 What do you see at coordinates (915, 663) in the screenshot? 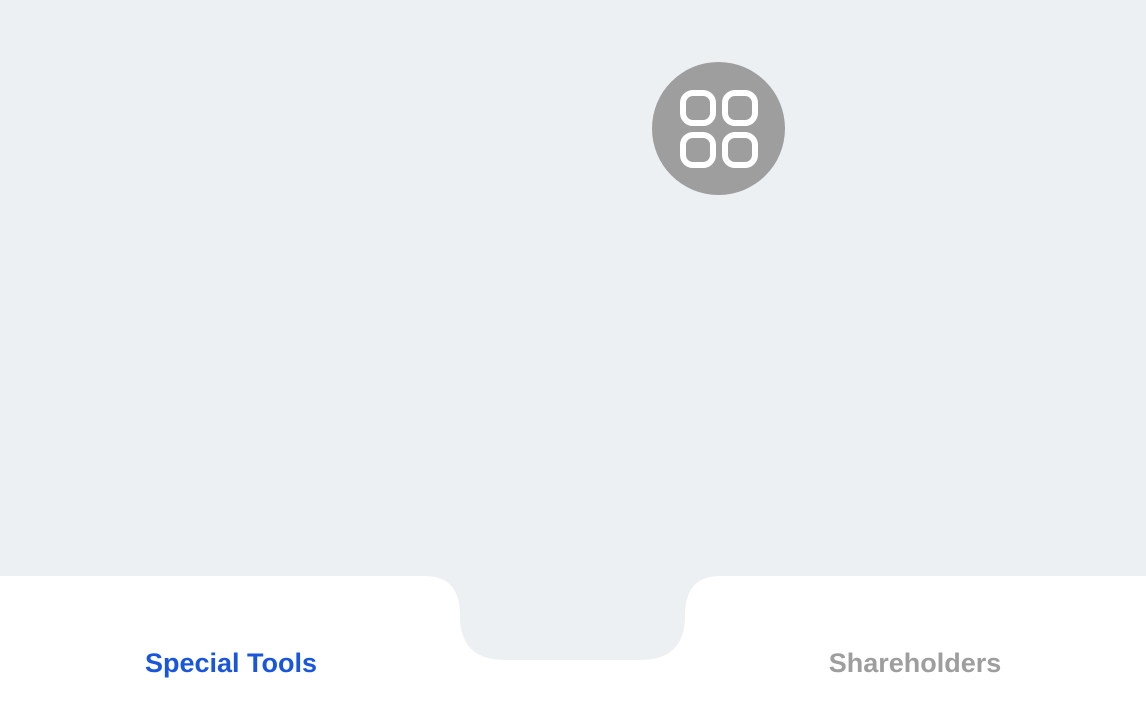
I see `tab-shareholders: Shareholders` at bounding box center [915, 663].